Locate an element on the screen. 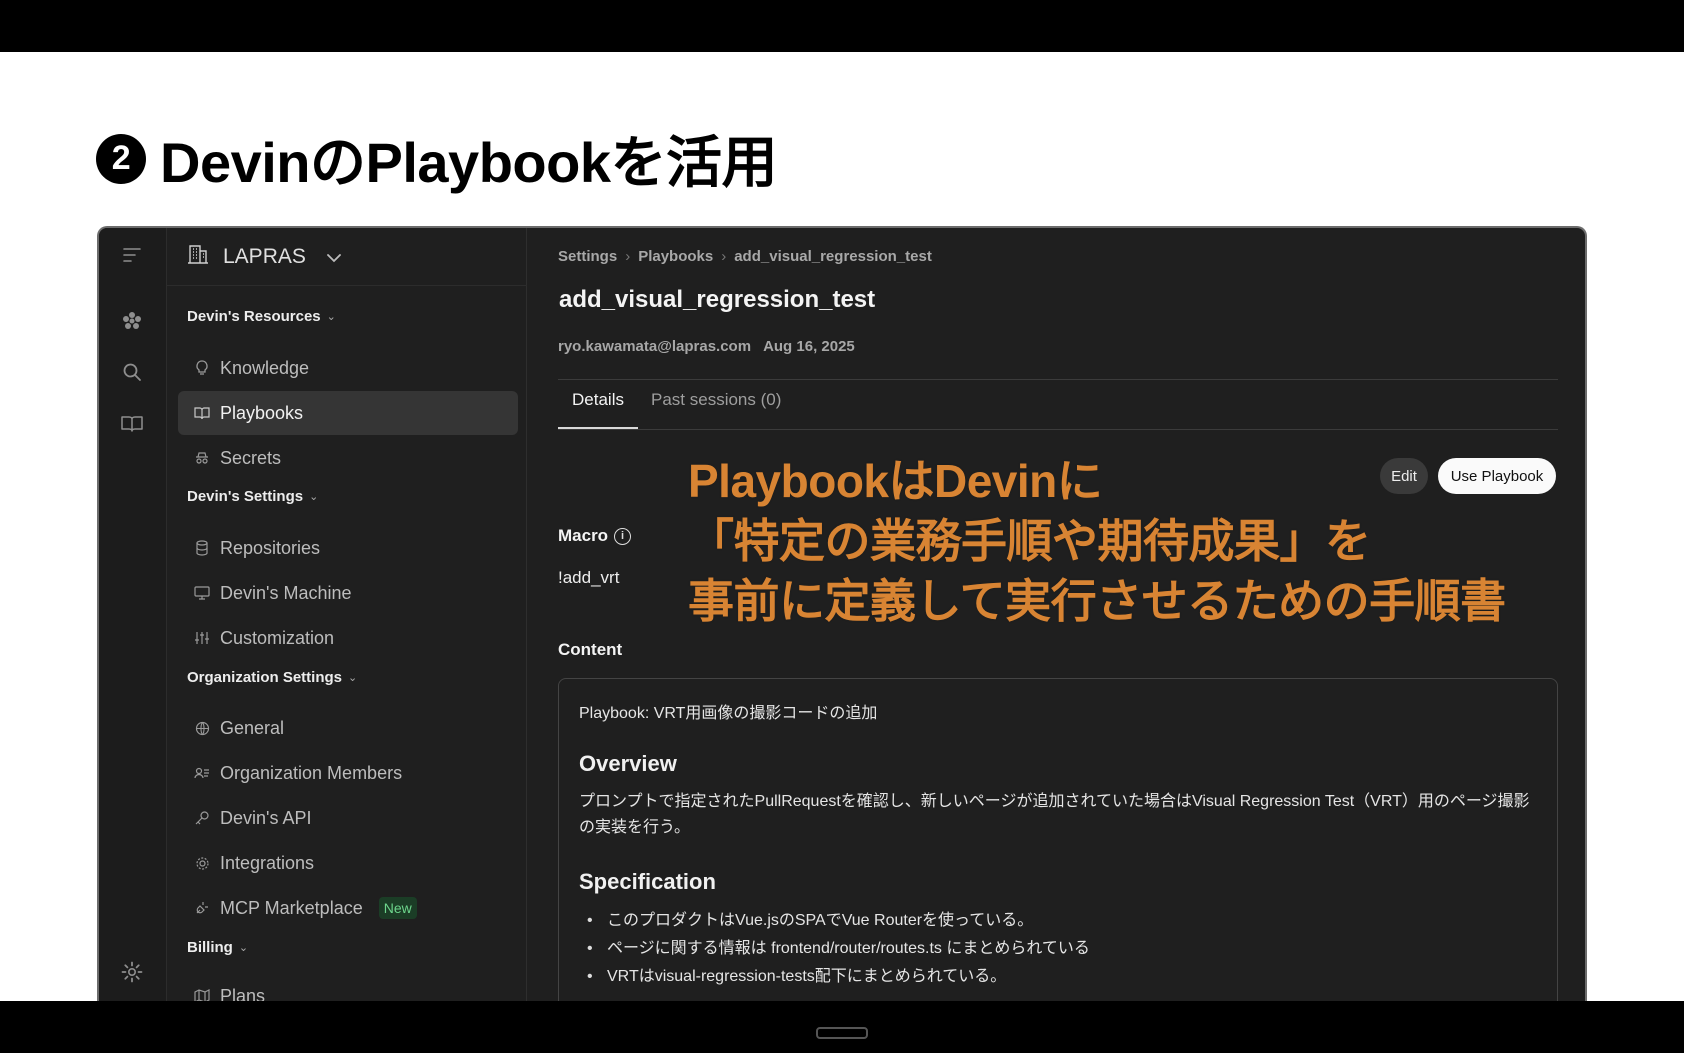 This screenshot has height=1053, width=1684. tab-details: Details is located at coordinates (598, 410).